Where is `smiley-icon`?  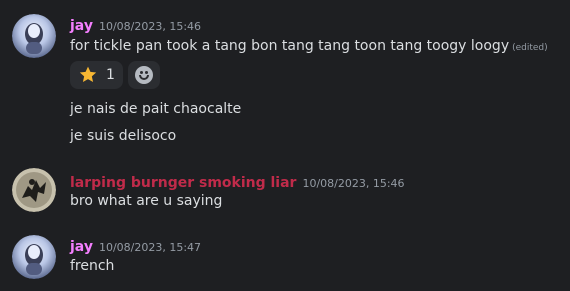
smiley-icon is located at coordinates (143, 75).